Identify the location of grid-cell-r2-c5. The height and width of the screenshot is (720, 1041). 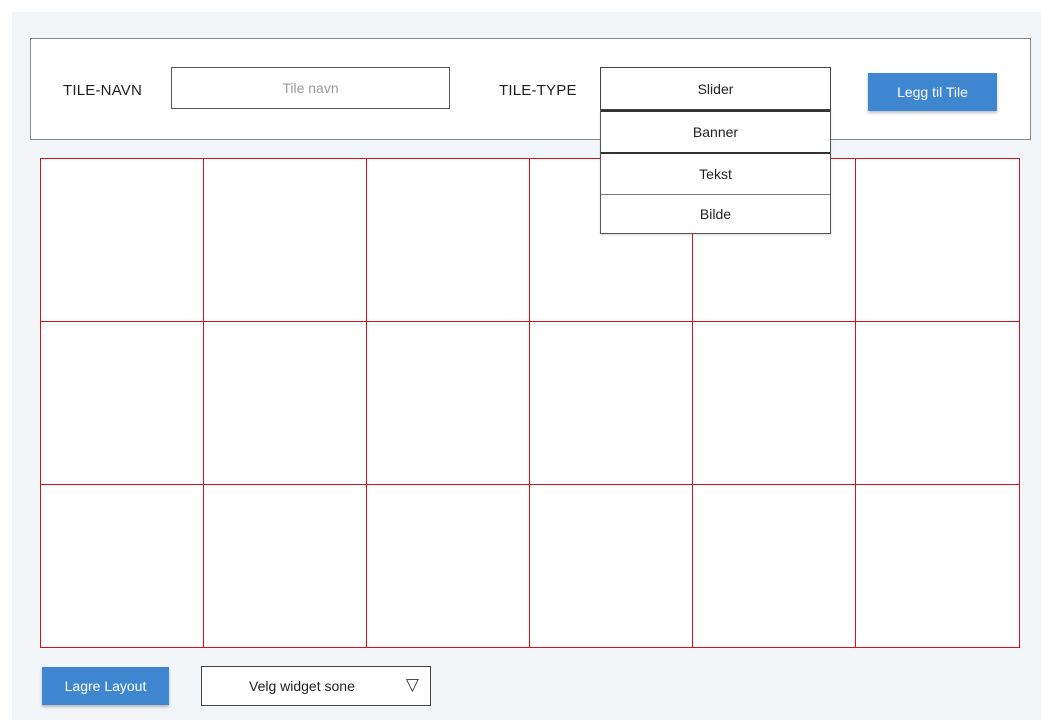
(774, 403).